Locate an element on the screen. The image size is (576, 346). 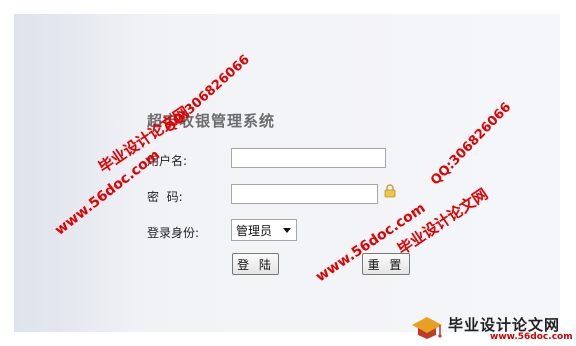
role-select-value: 管理员 is located at coordinates (254, 230).